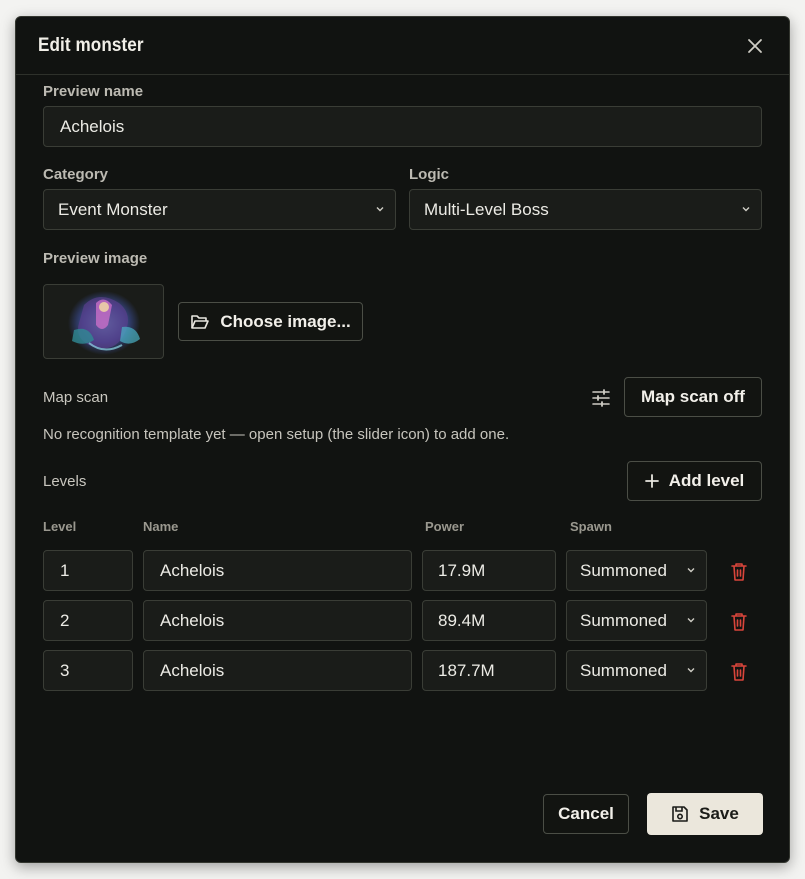 The width and height of the screenshot is (805, 879). I want to click on map-scan-setup-button, so click(601, 398).